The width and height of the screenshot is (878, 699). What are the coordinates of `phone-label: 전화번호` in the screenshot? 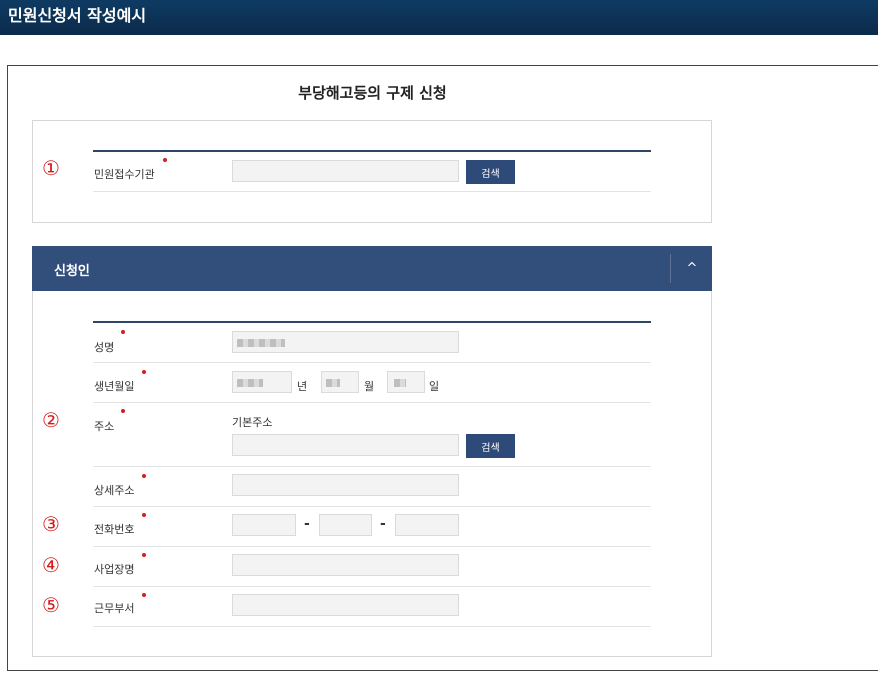 It's located at (114, 529).